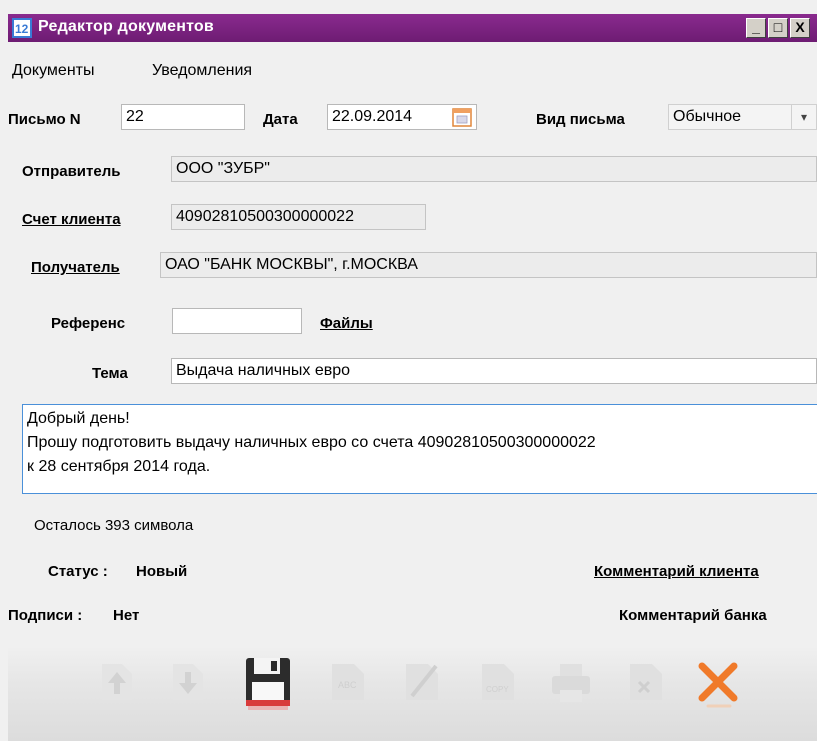  What do you see at coordinates (269, 683) in the screenshot?
I see `save-icon` at bounding box center [269, 683].